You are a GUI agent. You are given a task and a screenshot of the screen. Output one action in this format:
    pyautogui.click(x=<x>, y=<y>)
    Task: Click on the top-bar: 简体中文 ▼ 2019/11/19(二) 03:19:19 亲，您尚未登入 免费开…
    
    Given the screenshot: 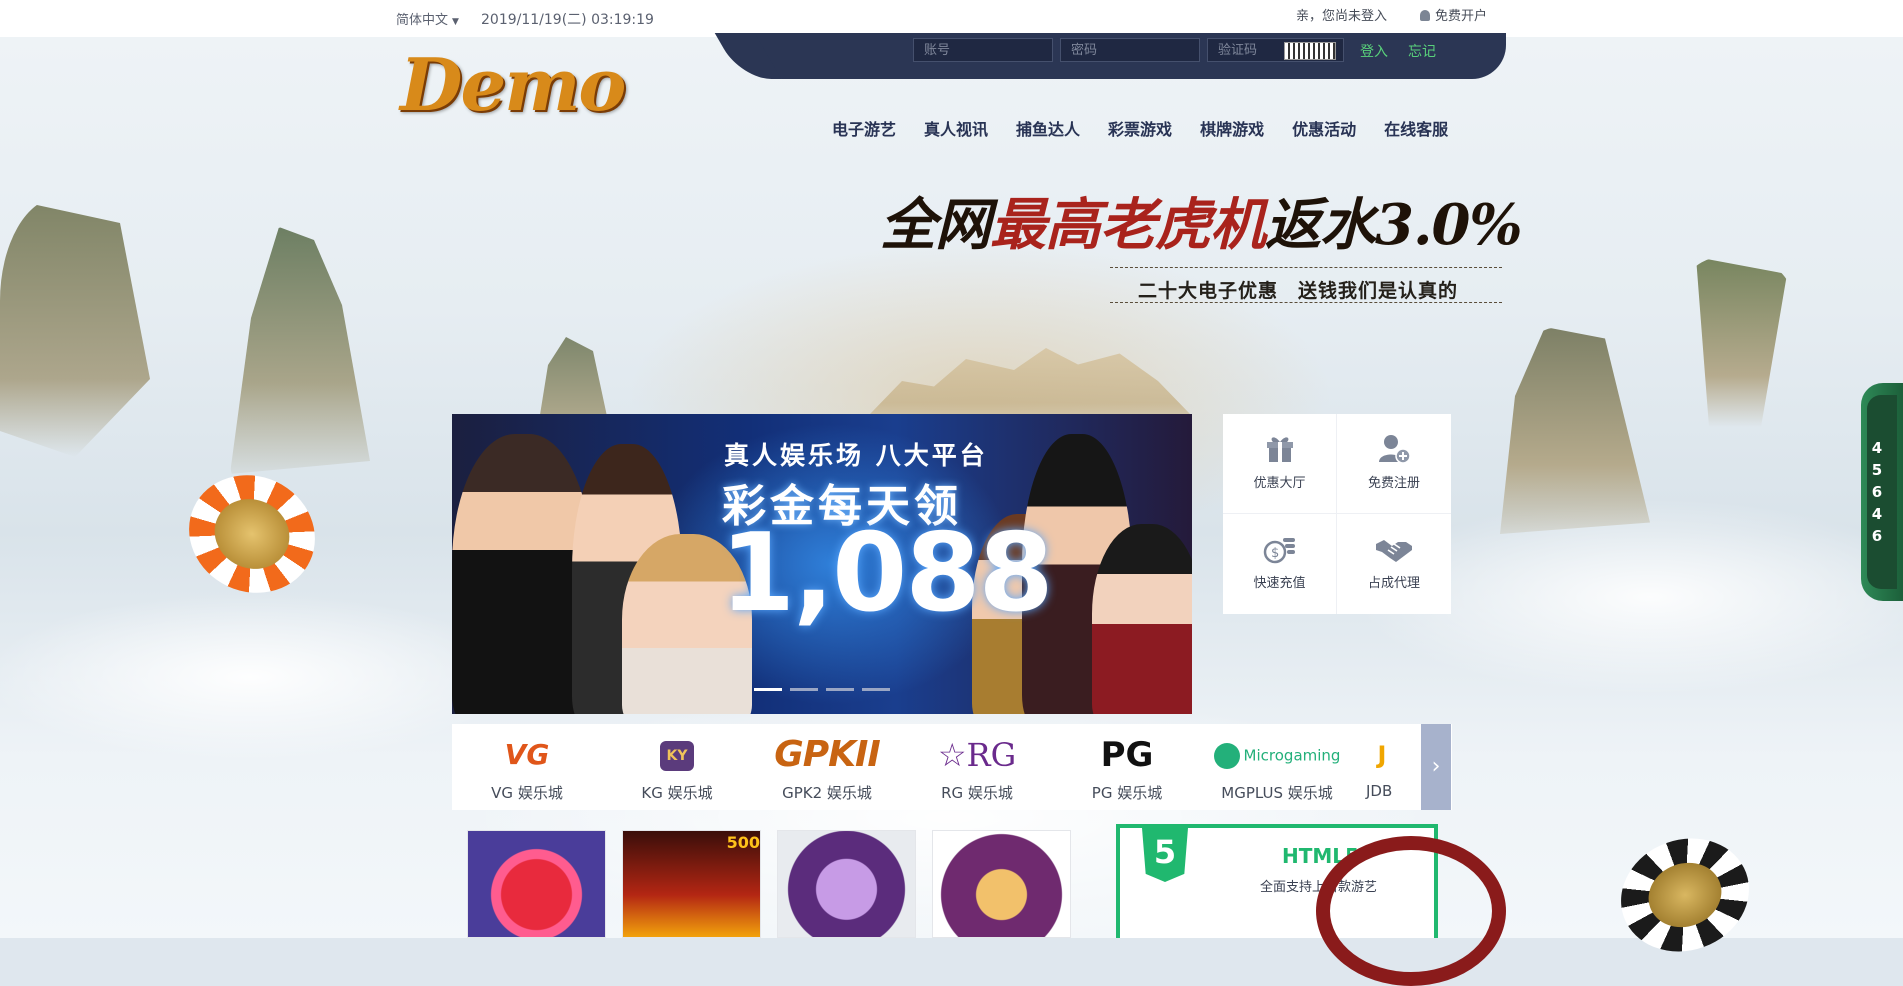 What is the action you would take?
    pyautogui.click(x=951, y=18)
    